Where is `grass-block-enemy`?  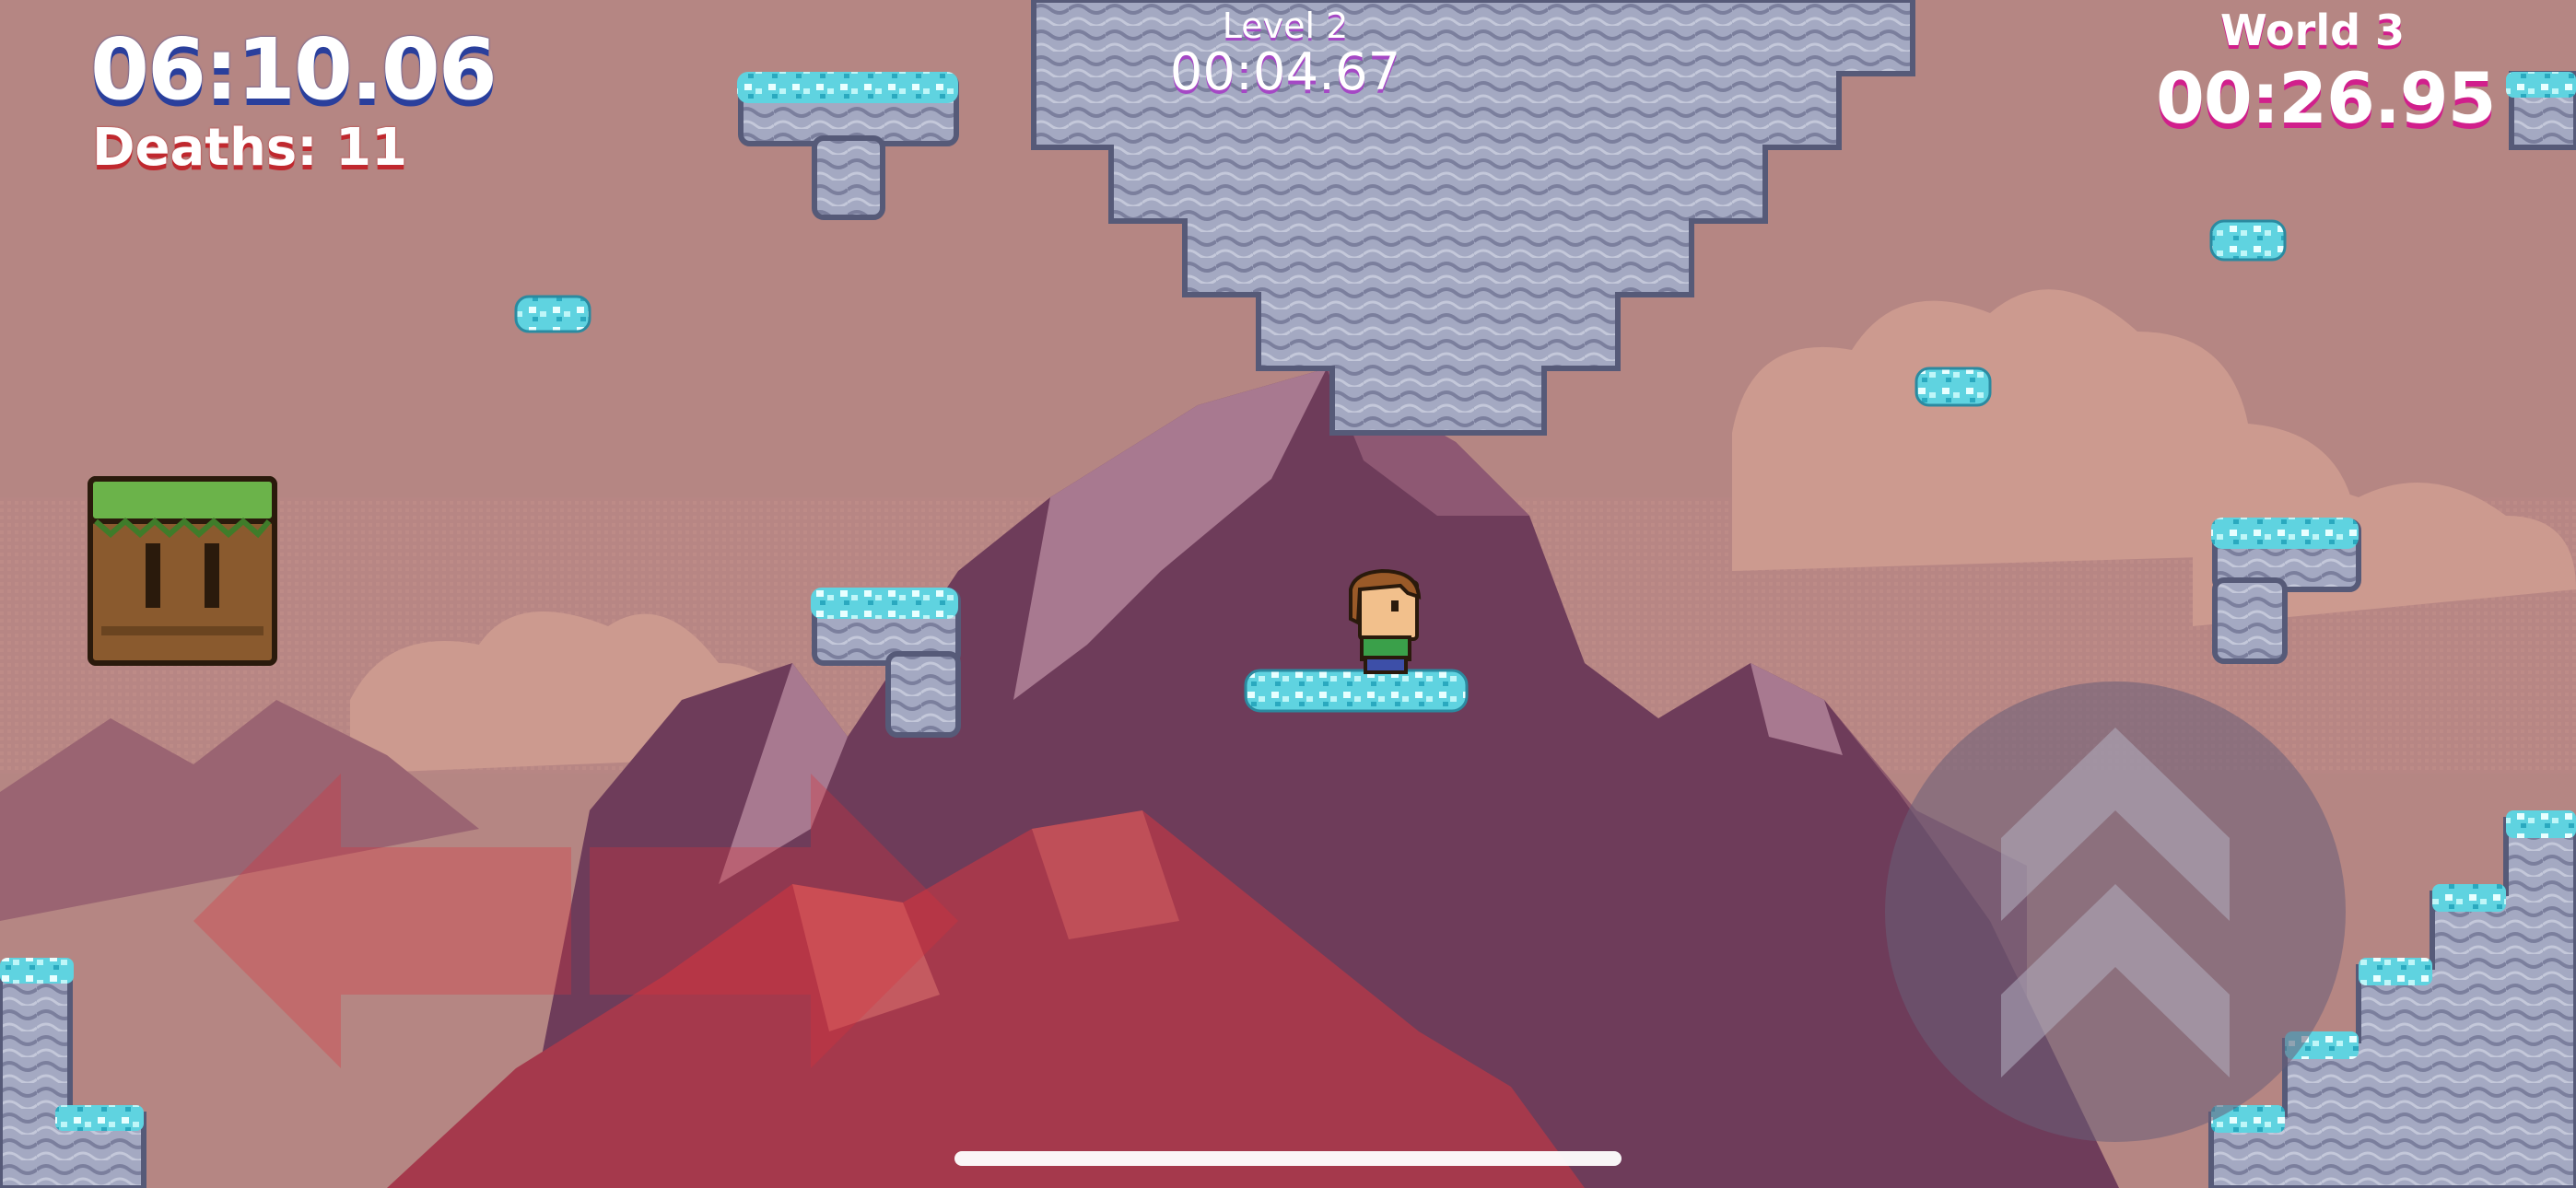
grass-block-enemy is located at coordinates (182, 571).